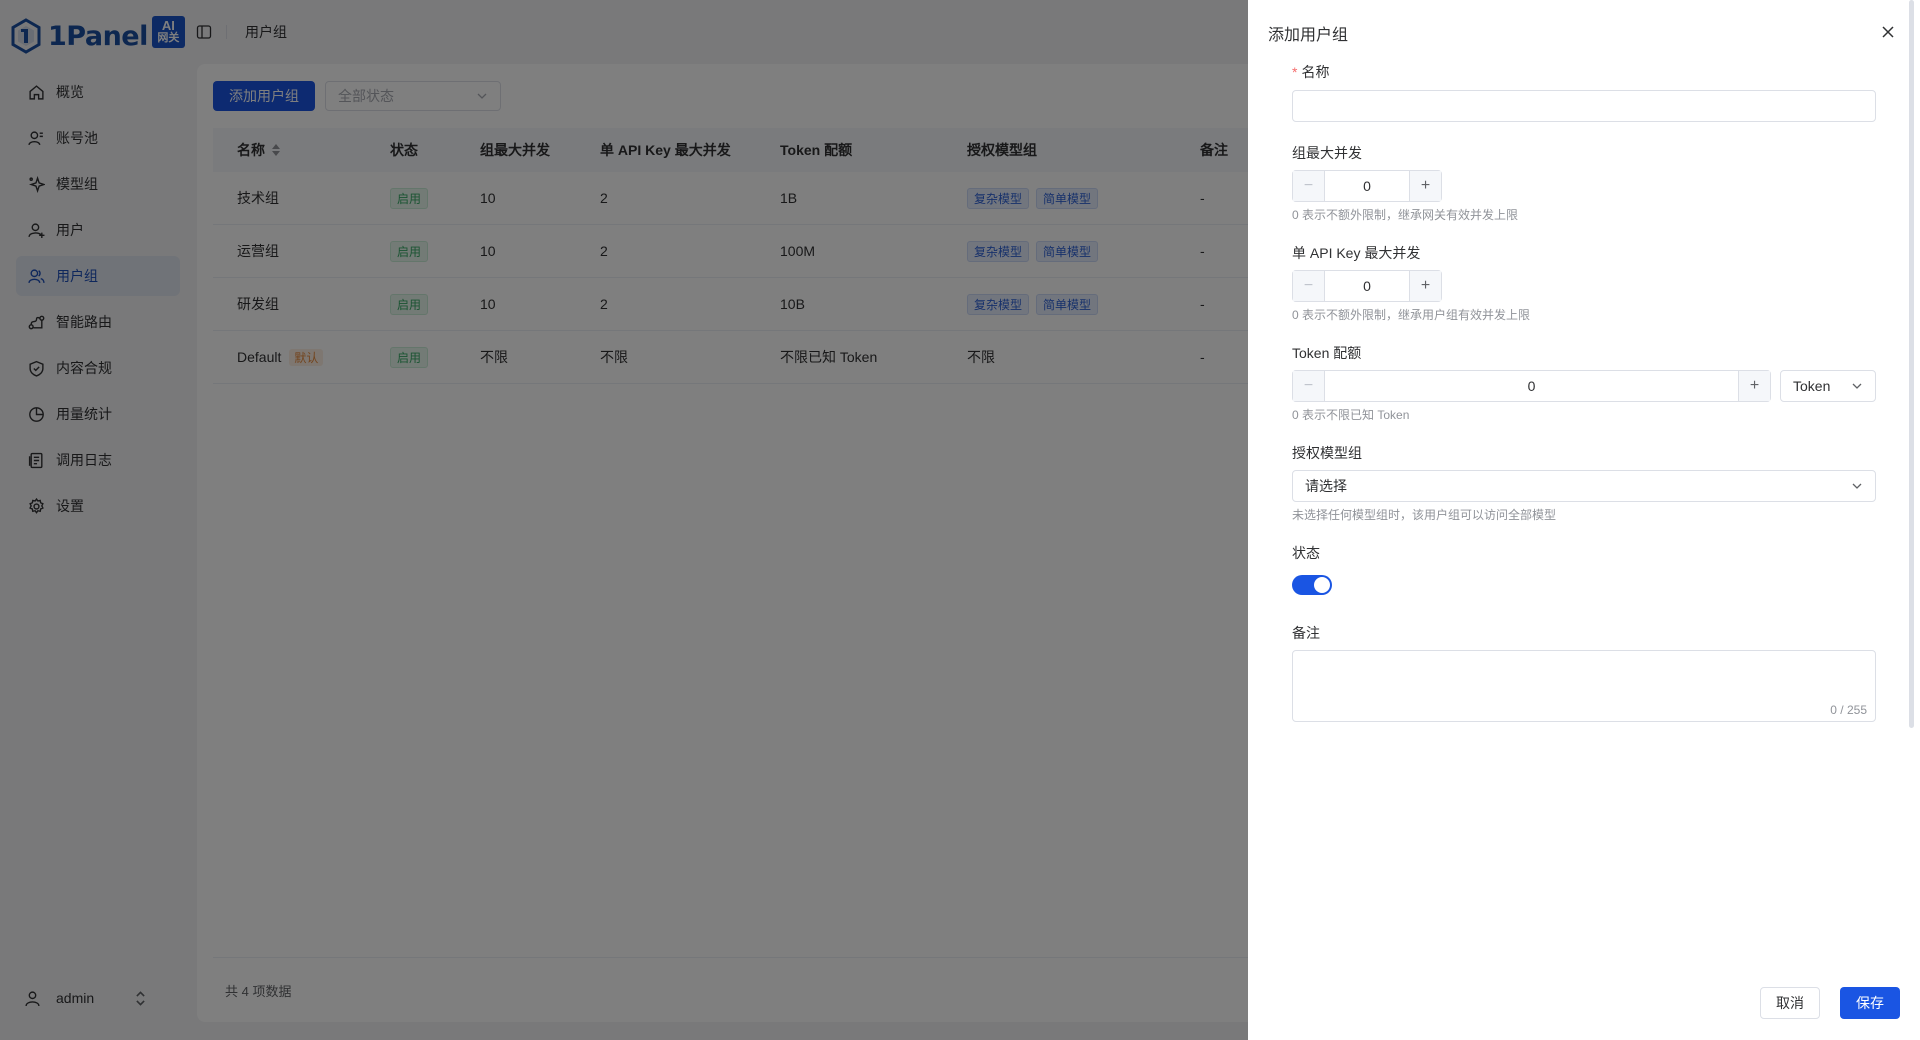 The height and width of the screenshot is (1040, 1920). I want to click on quota-unit-select: Token, so click(1828, 386).